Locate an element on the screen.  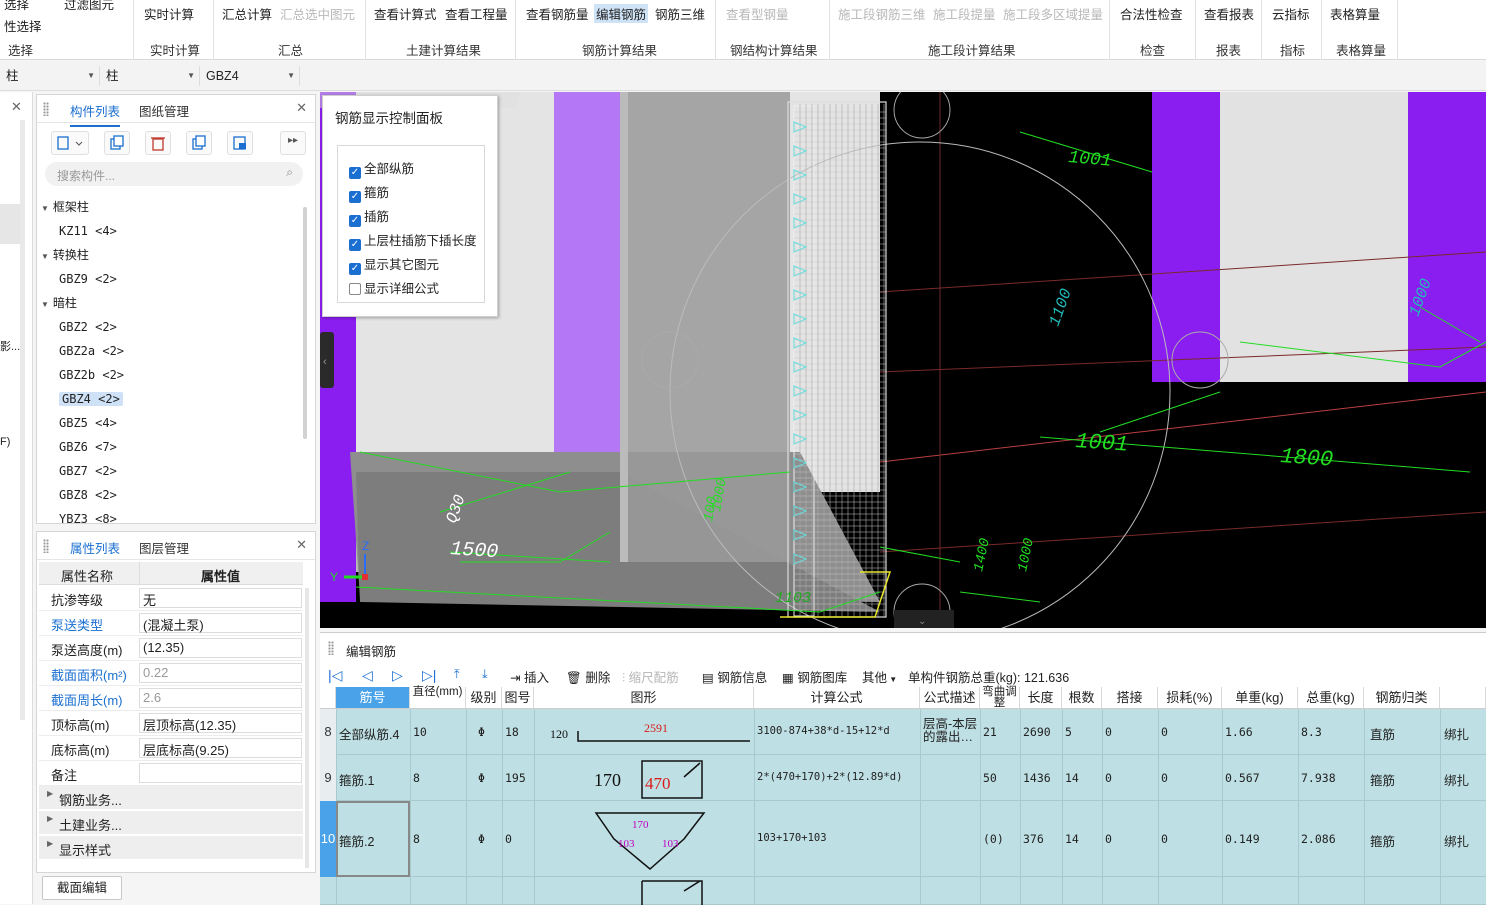
count-cell: 14 is located at coordinates (1072, 778).